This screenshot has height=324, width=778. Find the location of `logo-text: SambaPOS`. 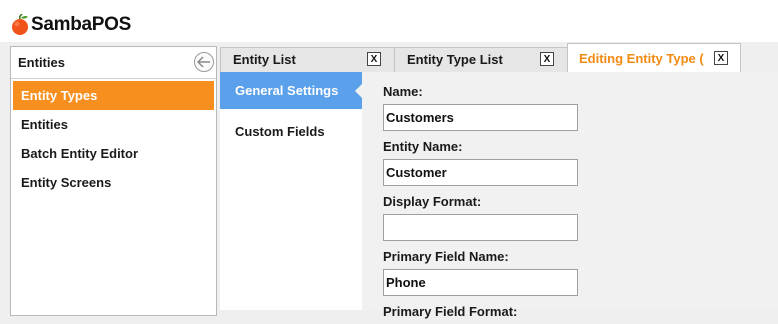

logo-text: SambaPOS is located at coordinates (81, 24).